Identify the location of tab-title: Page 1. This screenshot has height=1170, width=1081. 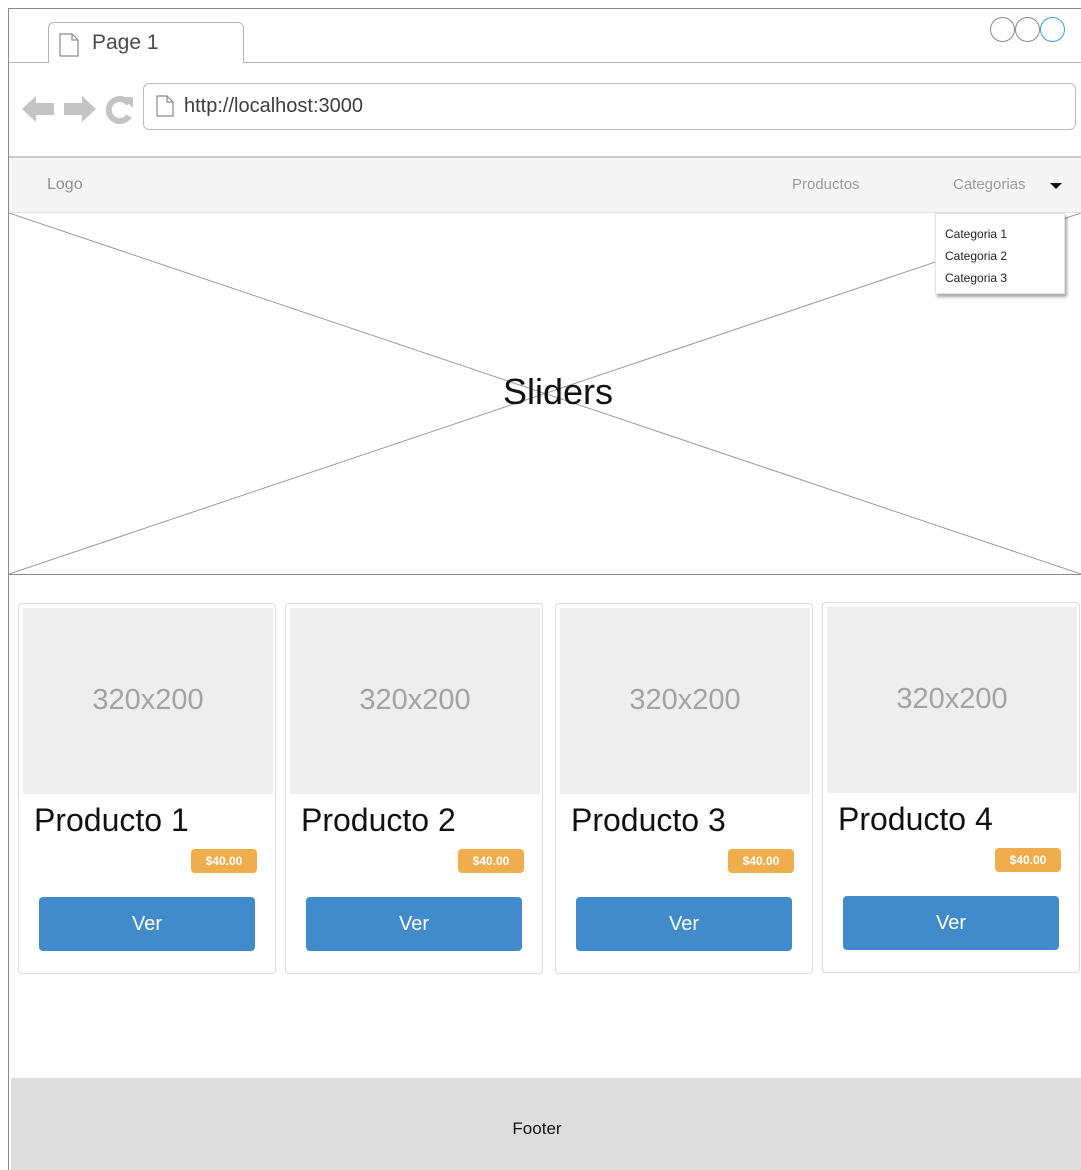
(125, 42).